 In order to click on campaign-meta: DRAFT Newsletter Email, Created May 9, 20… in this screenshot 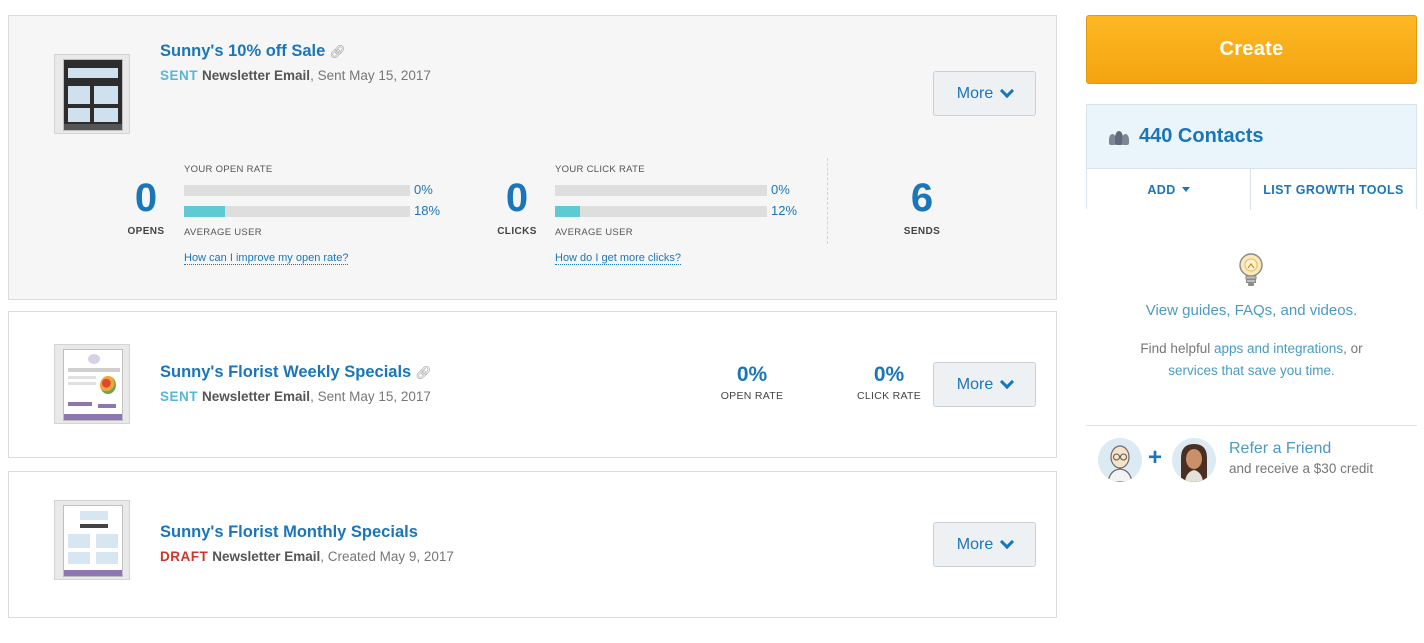, I will do `click(307, 556)`.